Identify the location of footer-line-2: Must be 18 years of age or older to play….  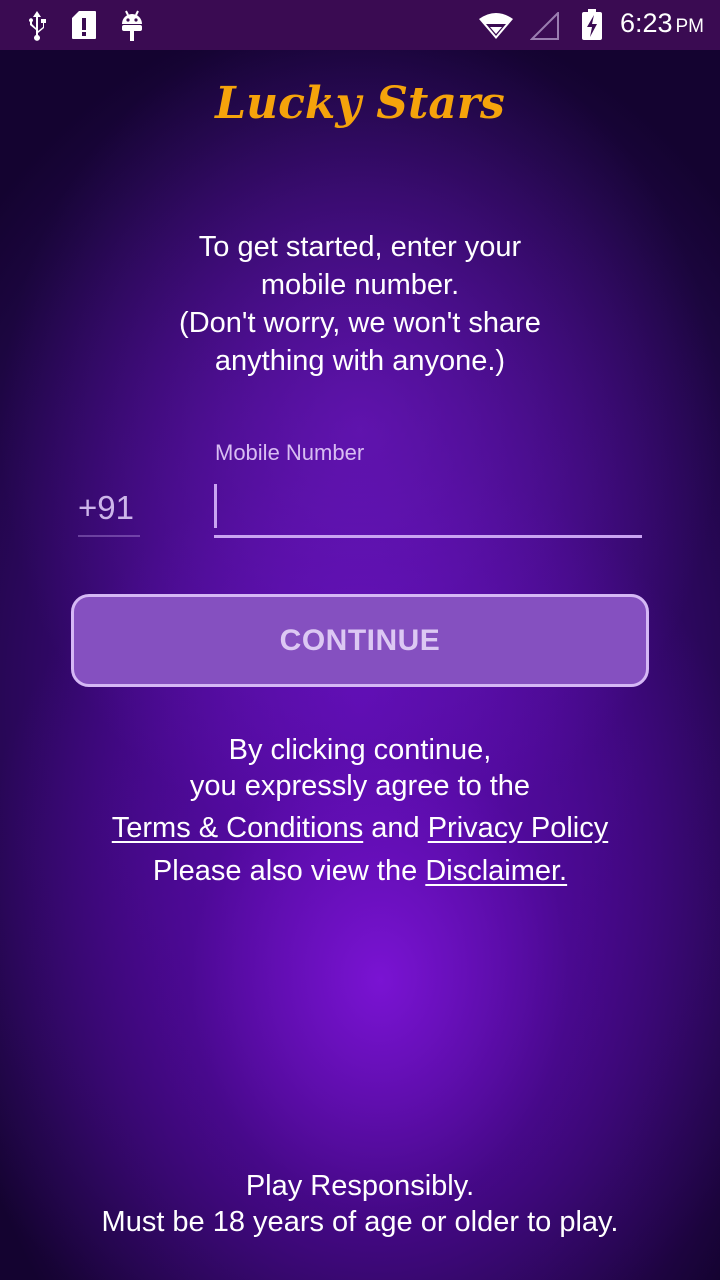
(360, 1222).